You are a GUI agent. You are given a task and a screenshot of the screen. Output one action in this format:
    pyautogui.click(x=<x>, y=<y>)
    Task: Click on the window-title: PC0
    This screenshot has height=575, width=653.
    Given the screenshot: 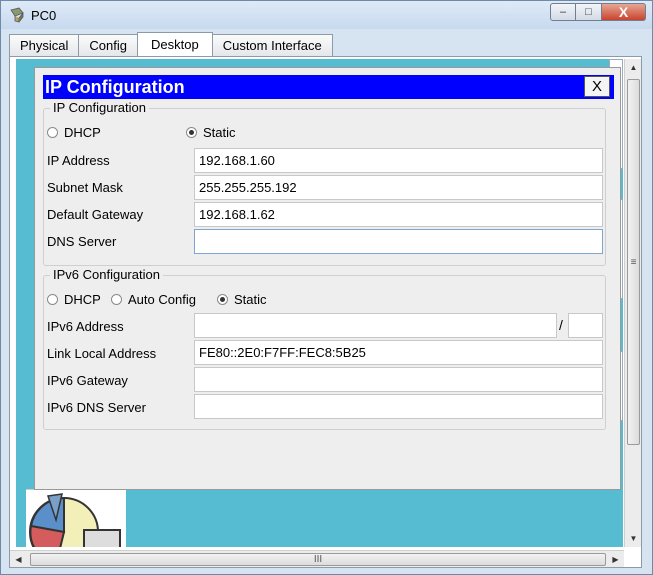 What is the action you would take?
    pyautogui.click(x=44, y=15)
    